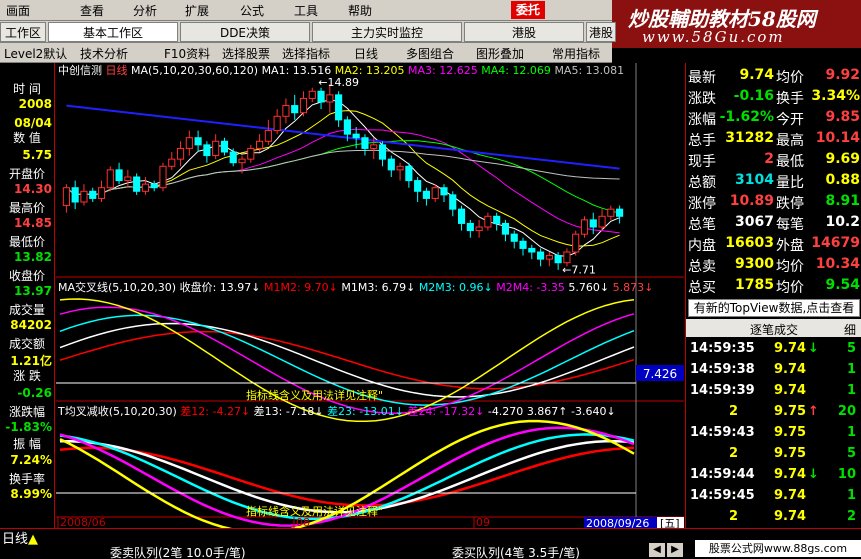 This screenshot has height=559, width=861. I want to click on toolbar-item: 多图组合, so click(430, 53).